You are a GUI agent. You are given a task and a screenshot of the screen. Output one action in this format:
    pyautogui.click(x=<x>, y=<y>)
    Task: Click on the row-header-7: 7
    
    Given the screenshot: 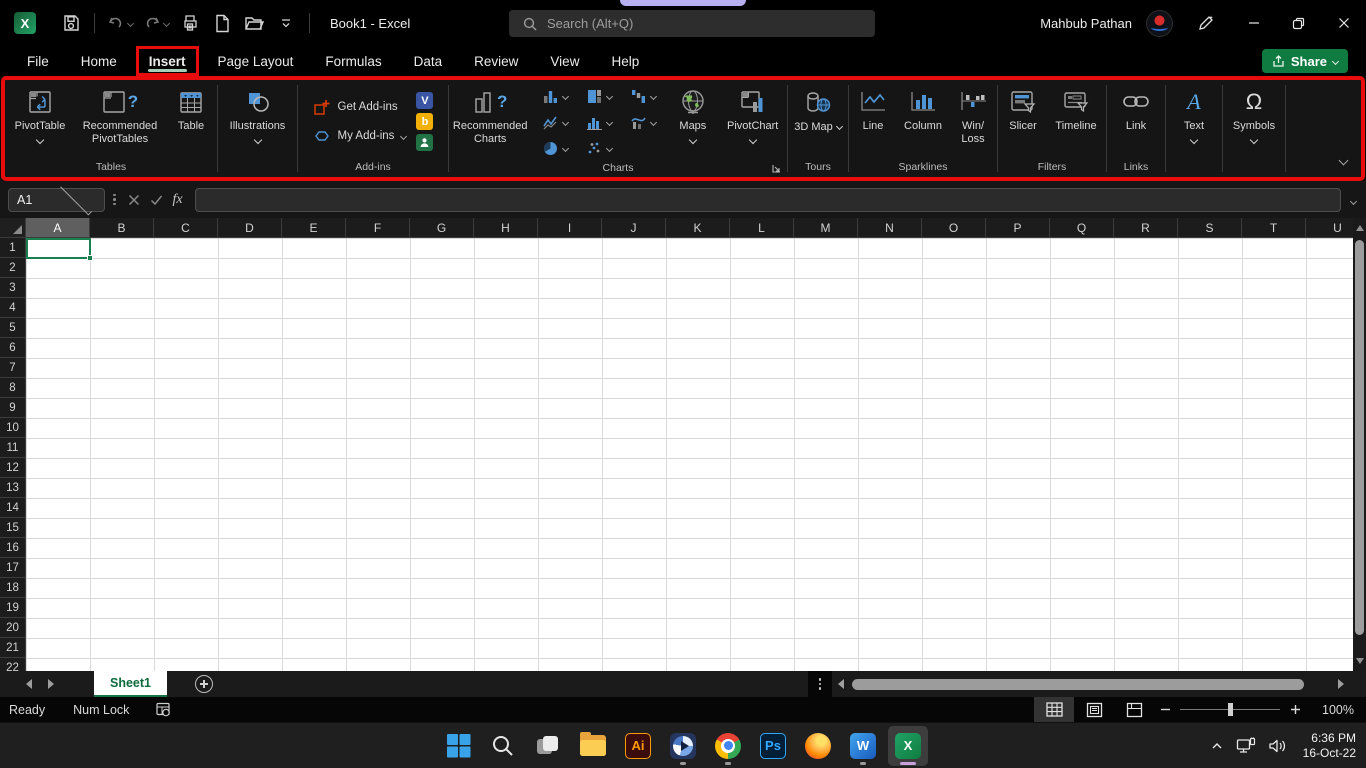 What is the action you would take?
    pyautogui.click(x=13, y=368)
    